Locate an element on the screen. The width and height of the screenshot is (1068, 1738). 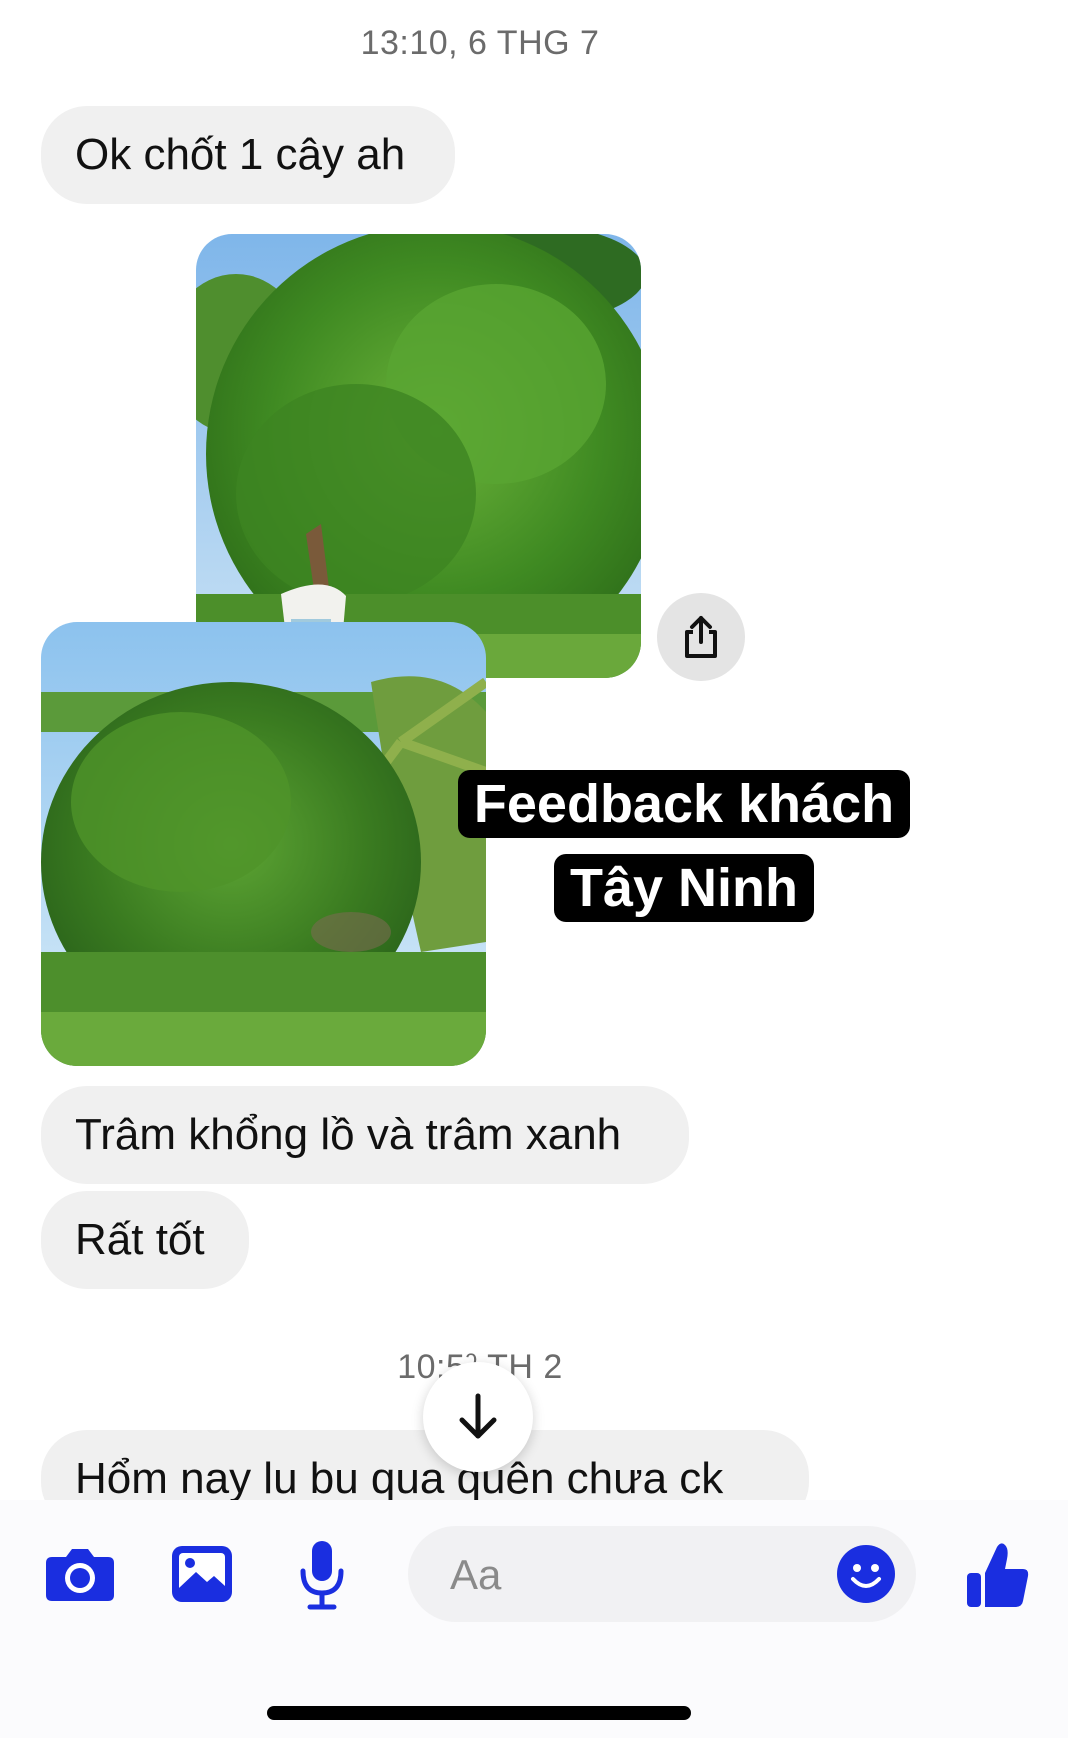
gallery-button is located at coordinates (202, 1574).